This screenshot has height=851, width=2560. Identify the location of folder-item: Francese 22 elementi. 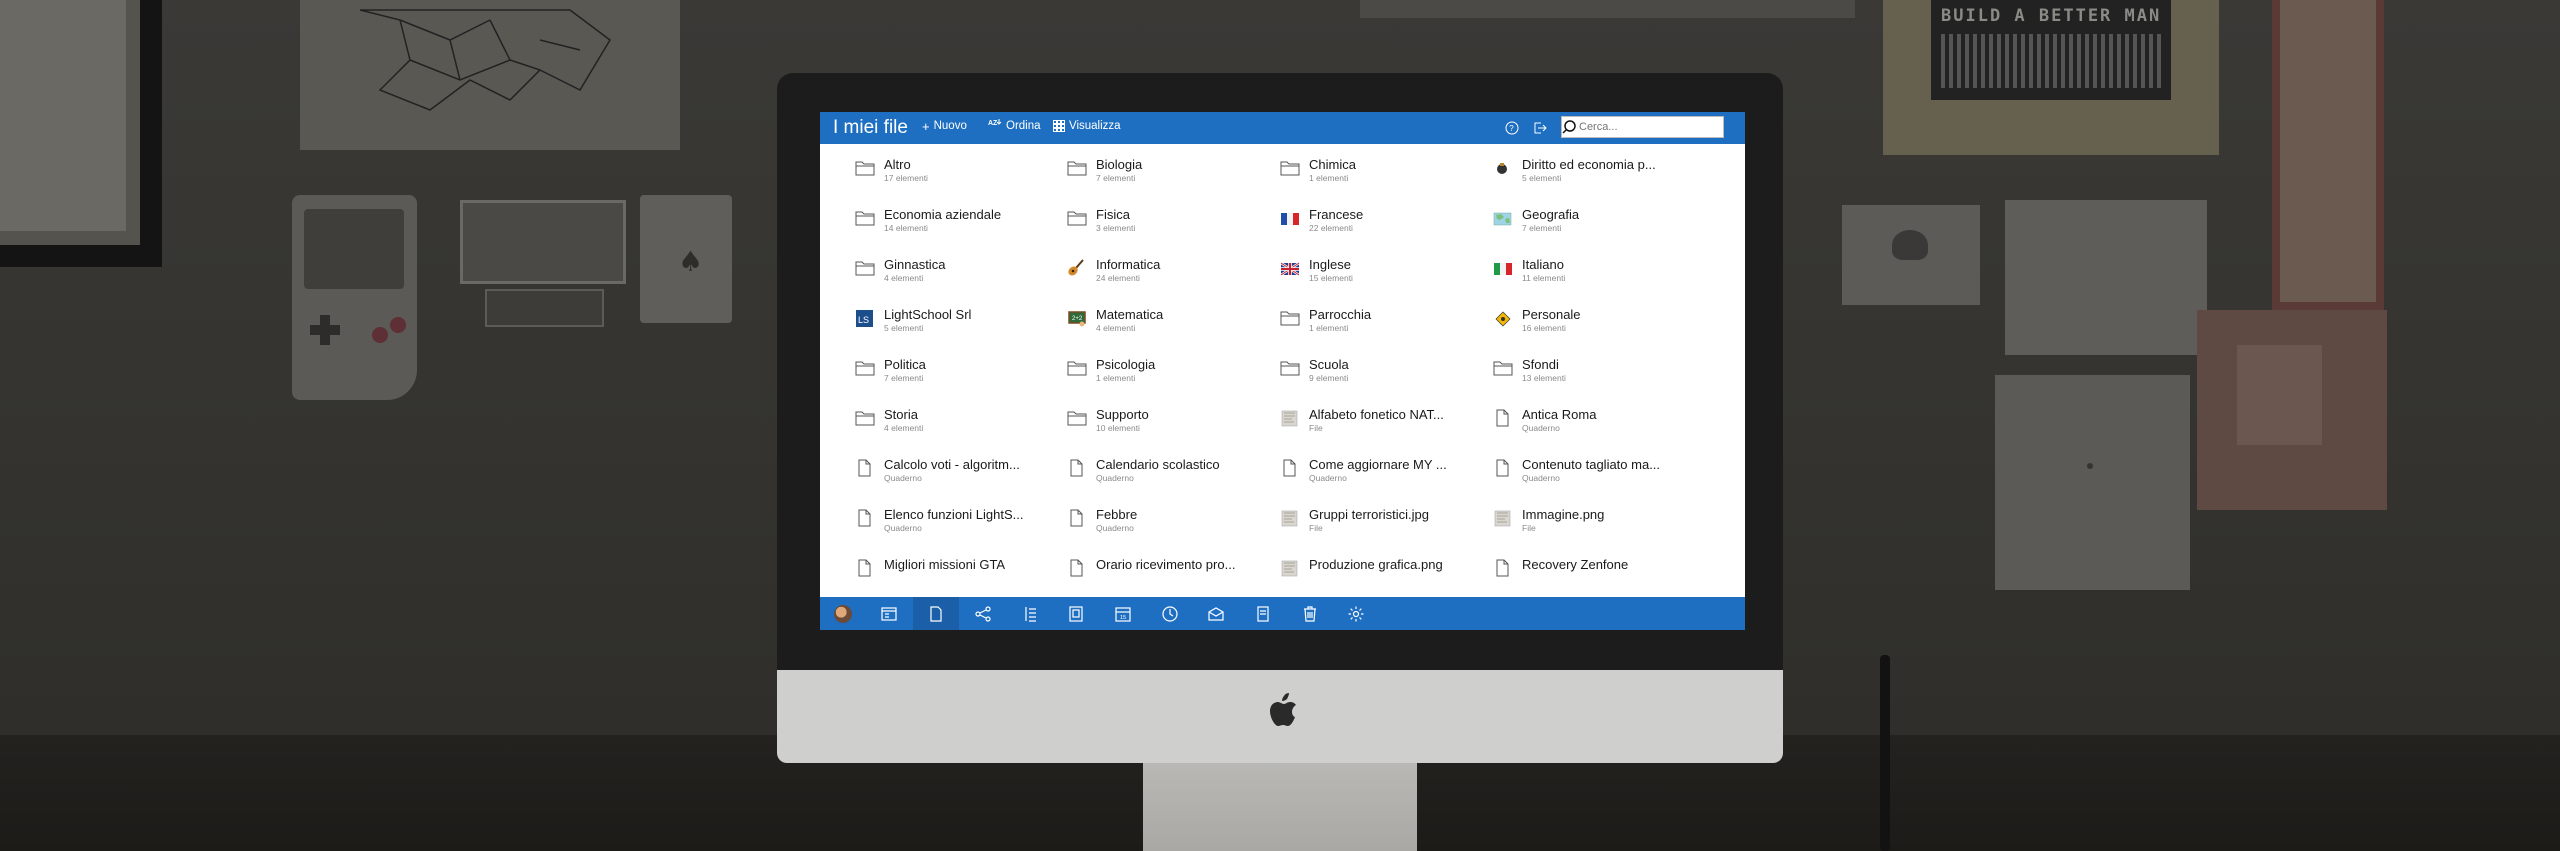
(1380, 214).